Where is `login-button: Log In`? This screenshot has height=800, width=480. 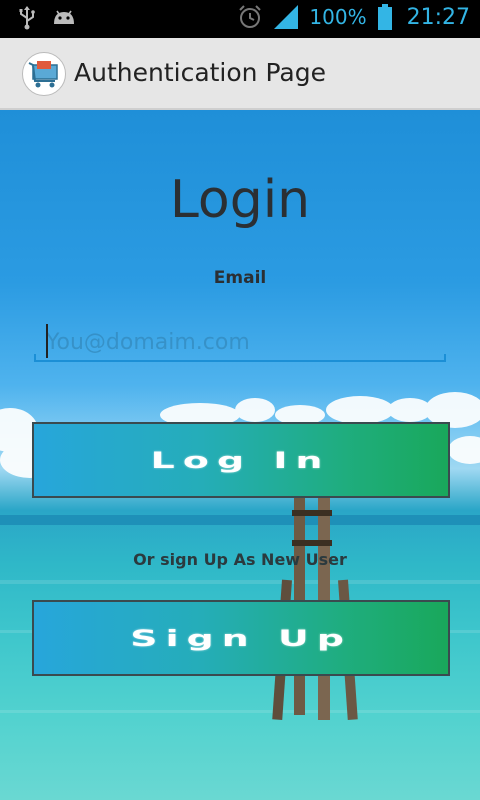 login-button: Log In is located at coordinates (241, 460).